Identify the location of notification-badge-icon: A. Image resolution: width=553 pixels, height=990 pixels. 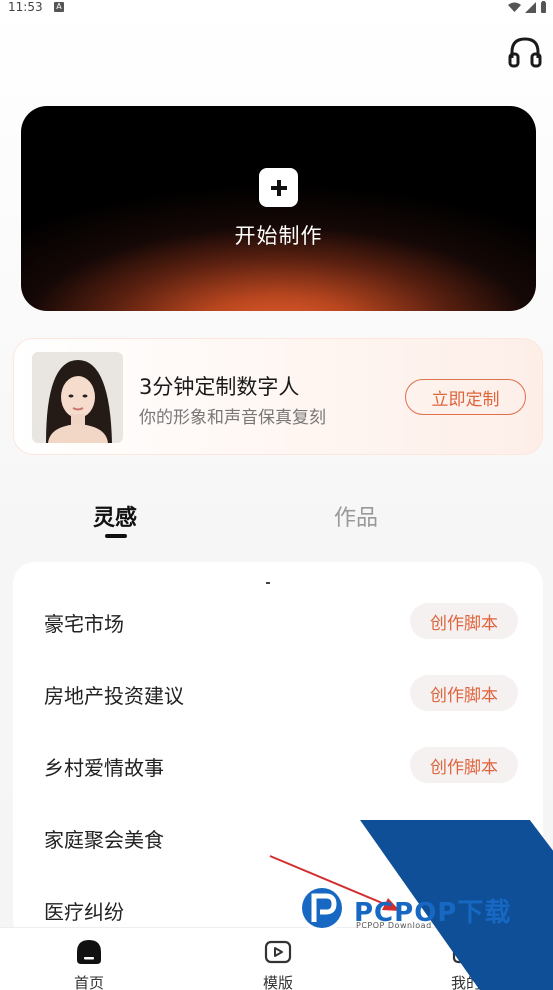
(59, 7).